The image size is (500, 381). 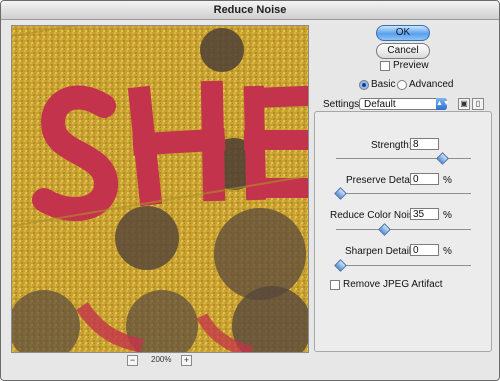 I want to click on preserve-details-input: 0, so click(x=424, y=179).